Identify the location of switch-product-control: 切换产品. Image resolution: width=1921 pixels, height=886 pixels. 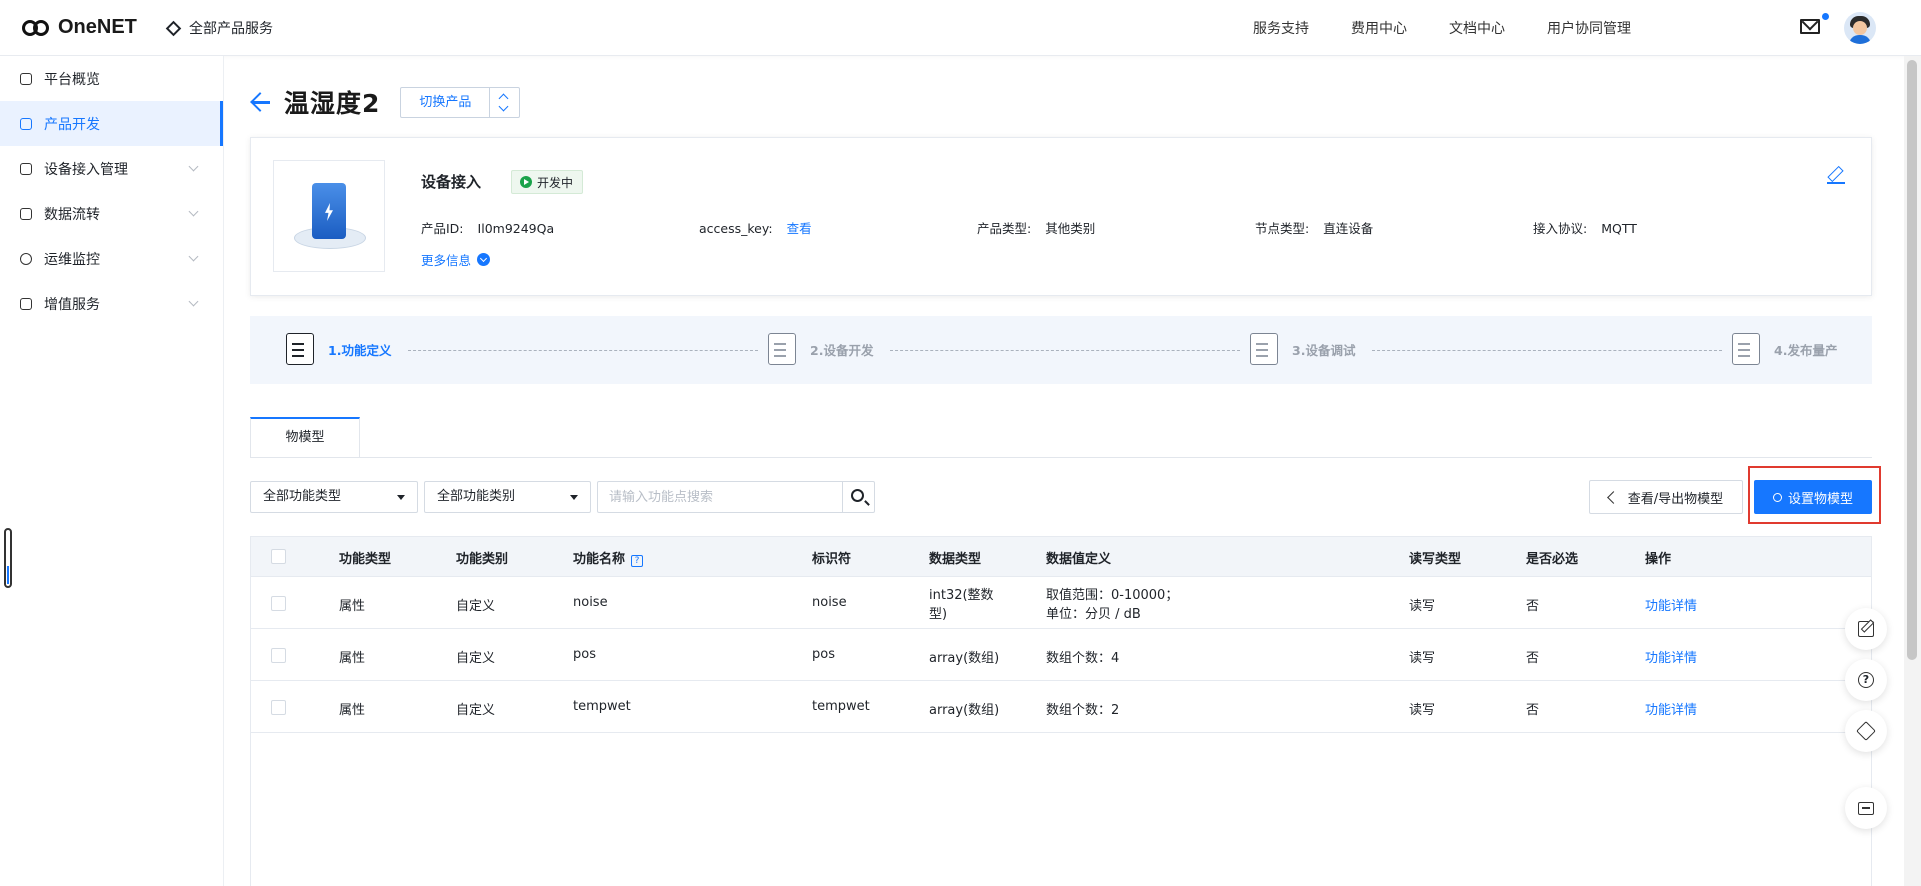
(460, 102).